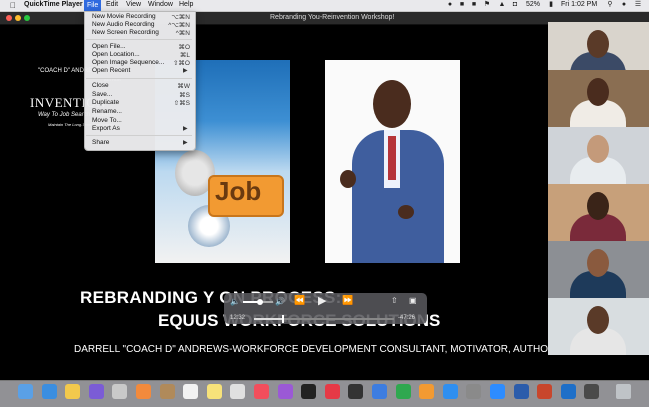 Image resolution: width=649 pixels, height=407 pixels. I want to click on battery-percent: 52%, so click(533, 4).